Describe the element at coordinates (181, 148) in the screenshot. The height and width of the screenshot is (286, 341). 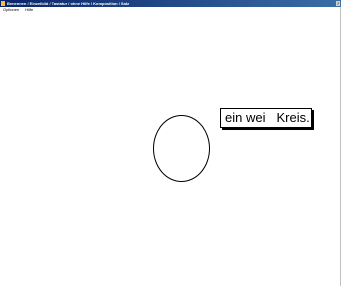
I see `circle-picture` at that location.